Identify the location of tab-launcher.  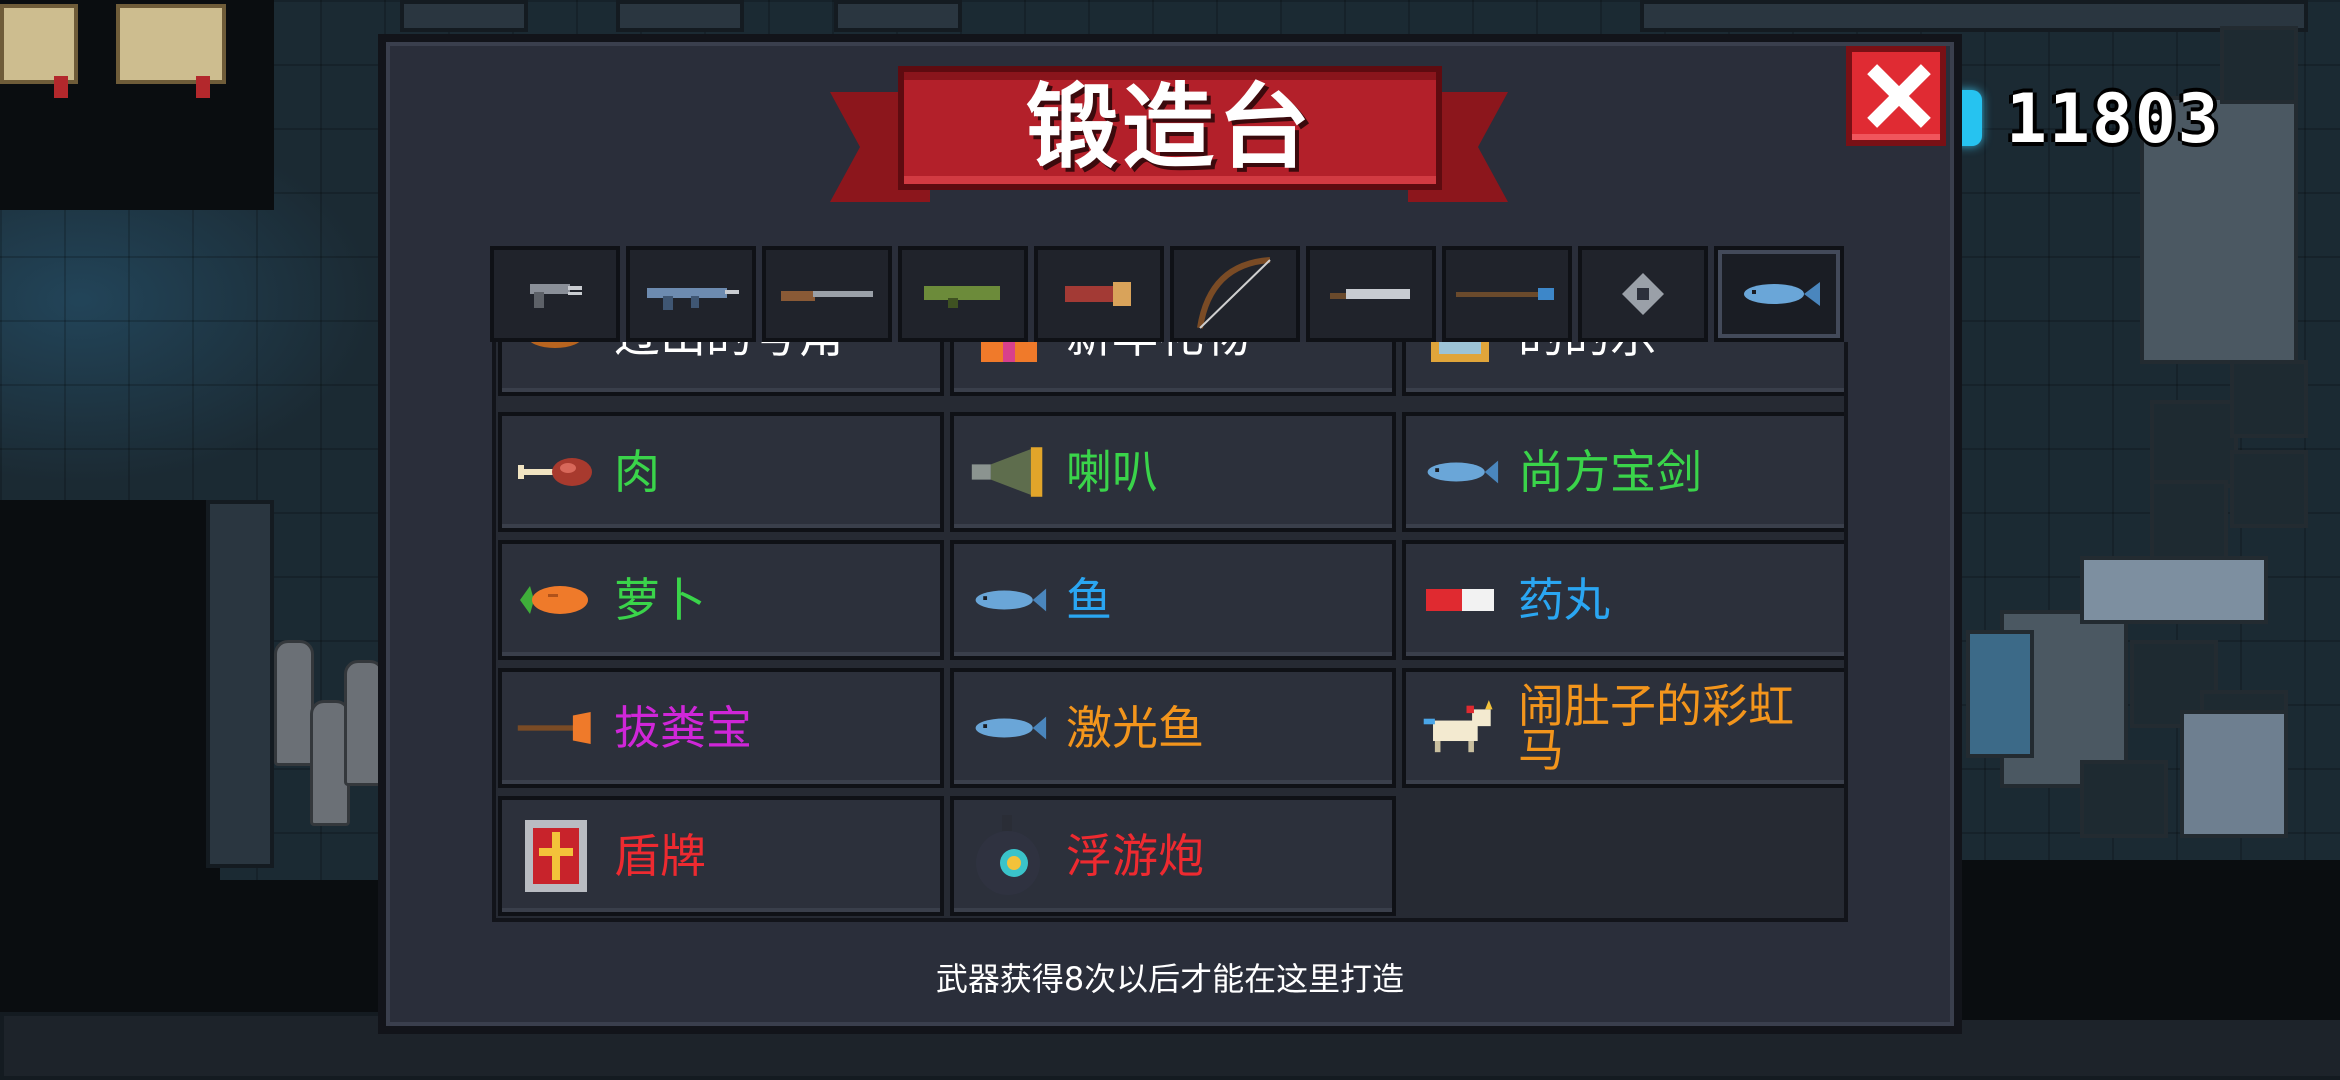
(963, 294).